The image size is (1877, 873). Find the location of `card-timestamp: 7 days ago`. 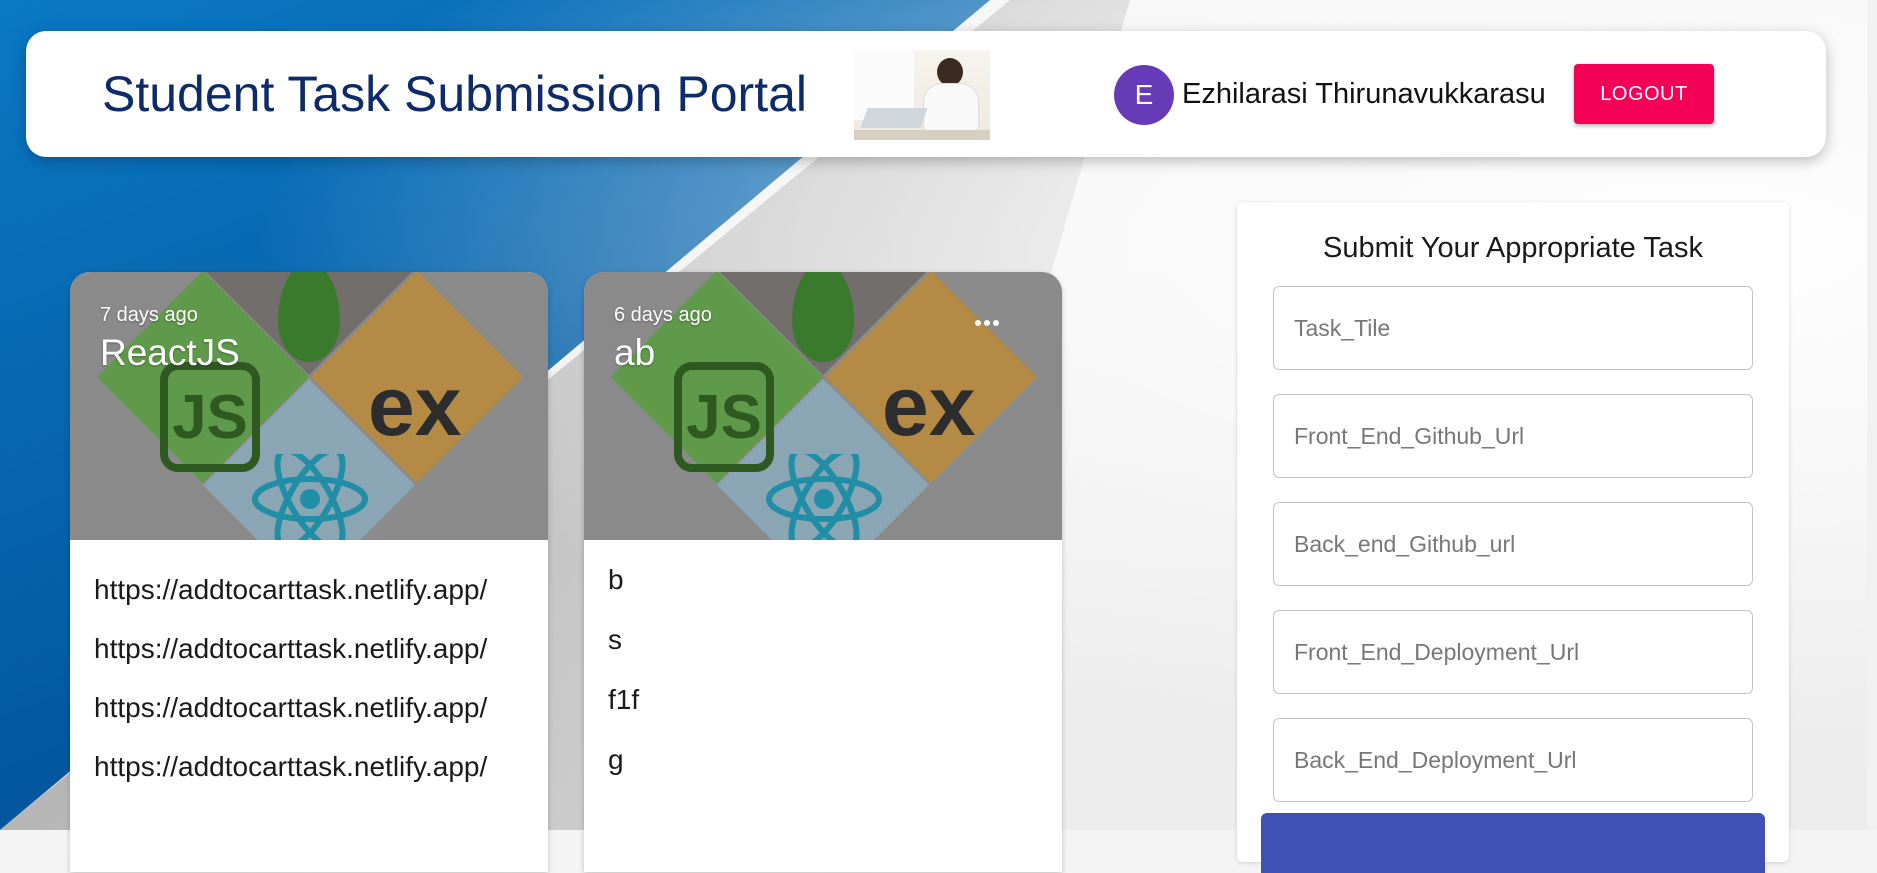

card-timestamp: 7 days ago is located at coordinates (149, 315).